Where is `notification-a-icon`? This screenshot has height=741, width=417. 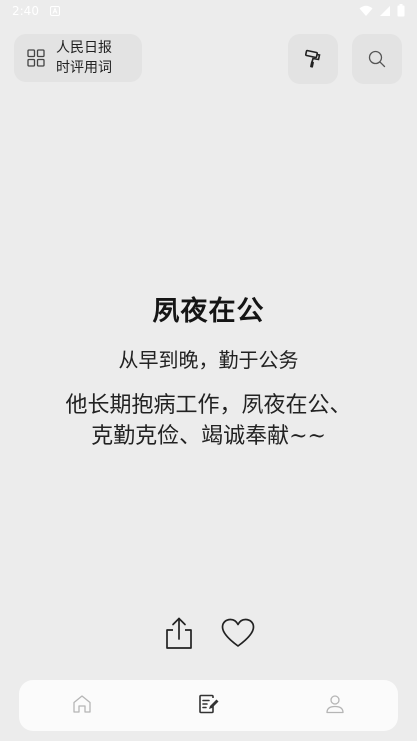
notification-a-icon is located at coordinates (55, 11).